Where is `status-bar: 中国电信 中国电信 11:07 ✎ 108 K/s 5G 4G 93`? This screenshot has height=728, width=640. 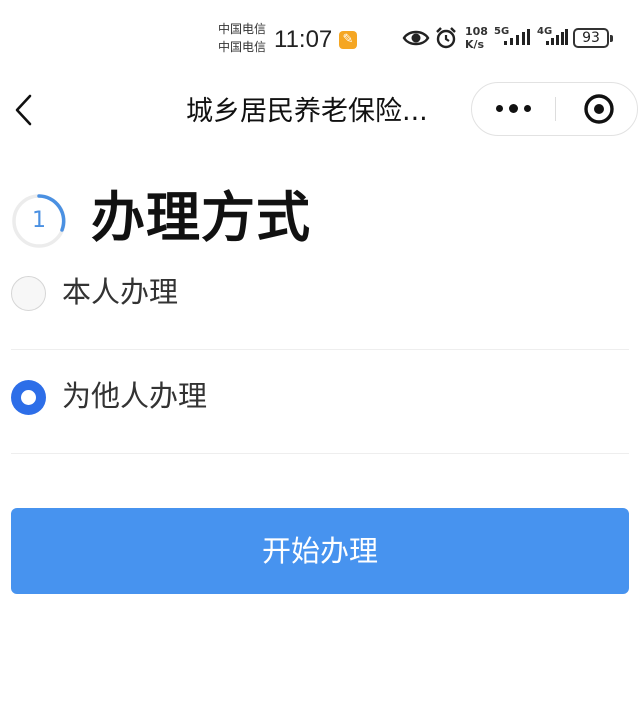 status-bar: 中国电信 中国电信 11:07 ✎ 108 K/s 5G 4G 93 is located at coordinates (320, 38).